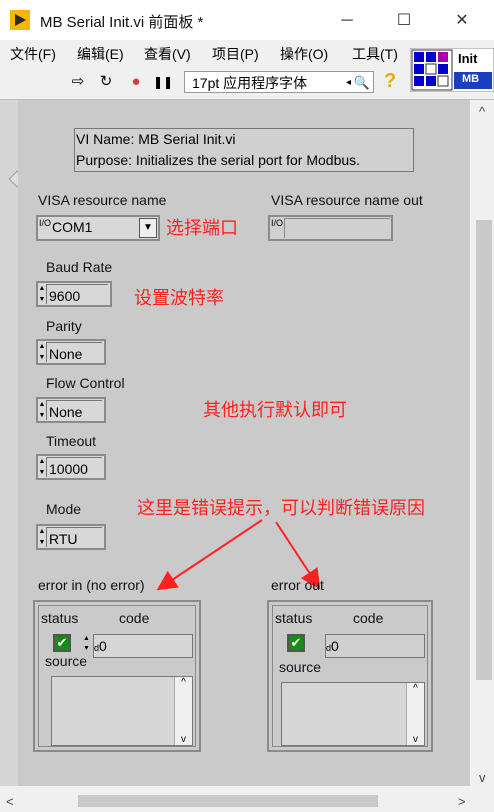  Describe the element at coordinates (335, 646) in the screenshot. I see `error-out-code-value: 0` at that location.